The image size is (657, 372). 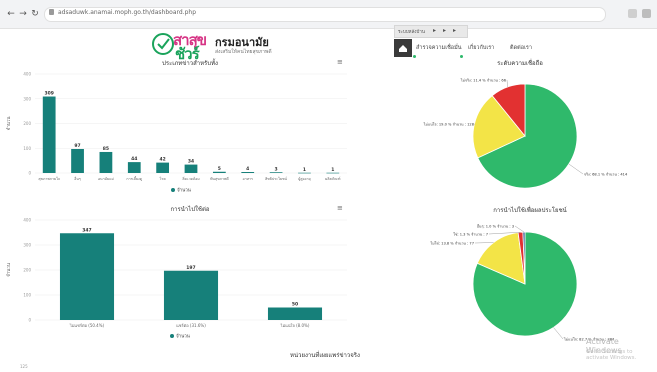 I want to click on x-tick-label: อาหาร, so click(x=247, y=179).